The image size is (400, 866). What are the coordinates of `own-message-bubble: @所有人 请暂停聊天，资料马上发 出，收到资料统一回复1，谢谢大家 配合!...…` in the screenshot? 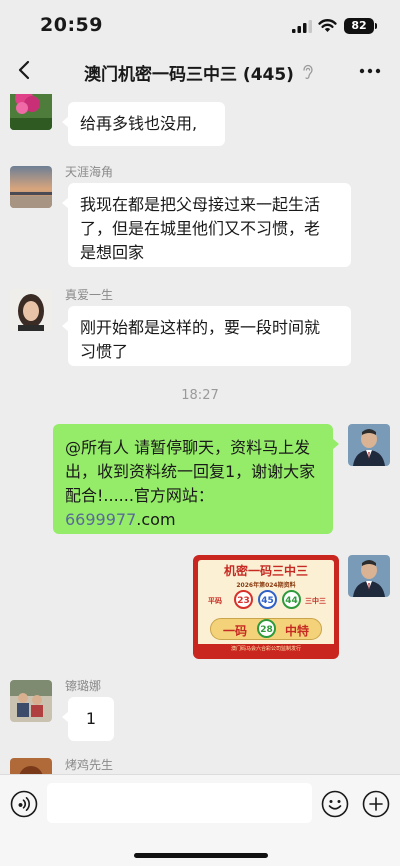 It's located at (196, 479).